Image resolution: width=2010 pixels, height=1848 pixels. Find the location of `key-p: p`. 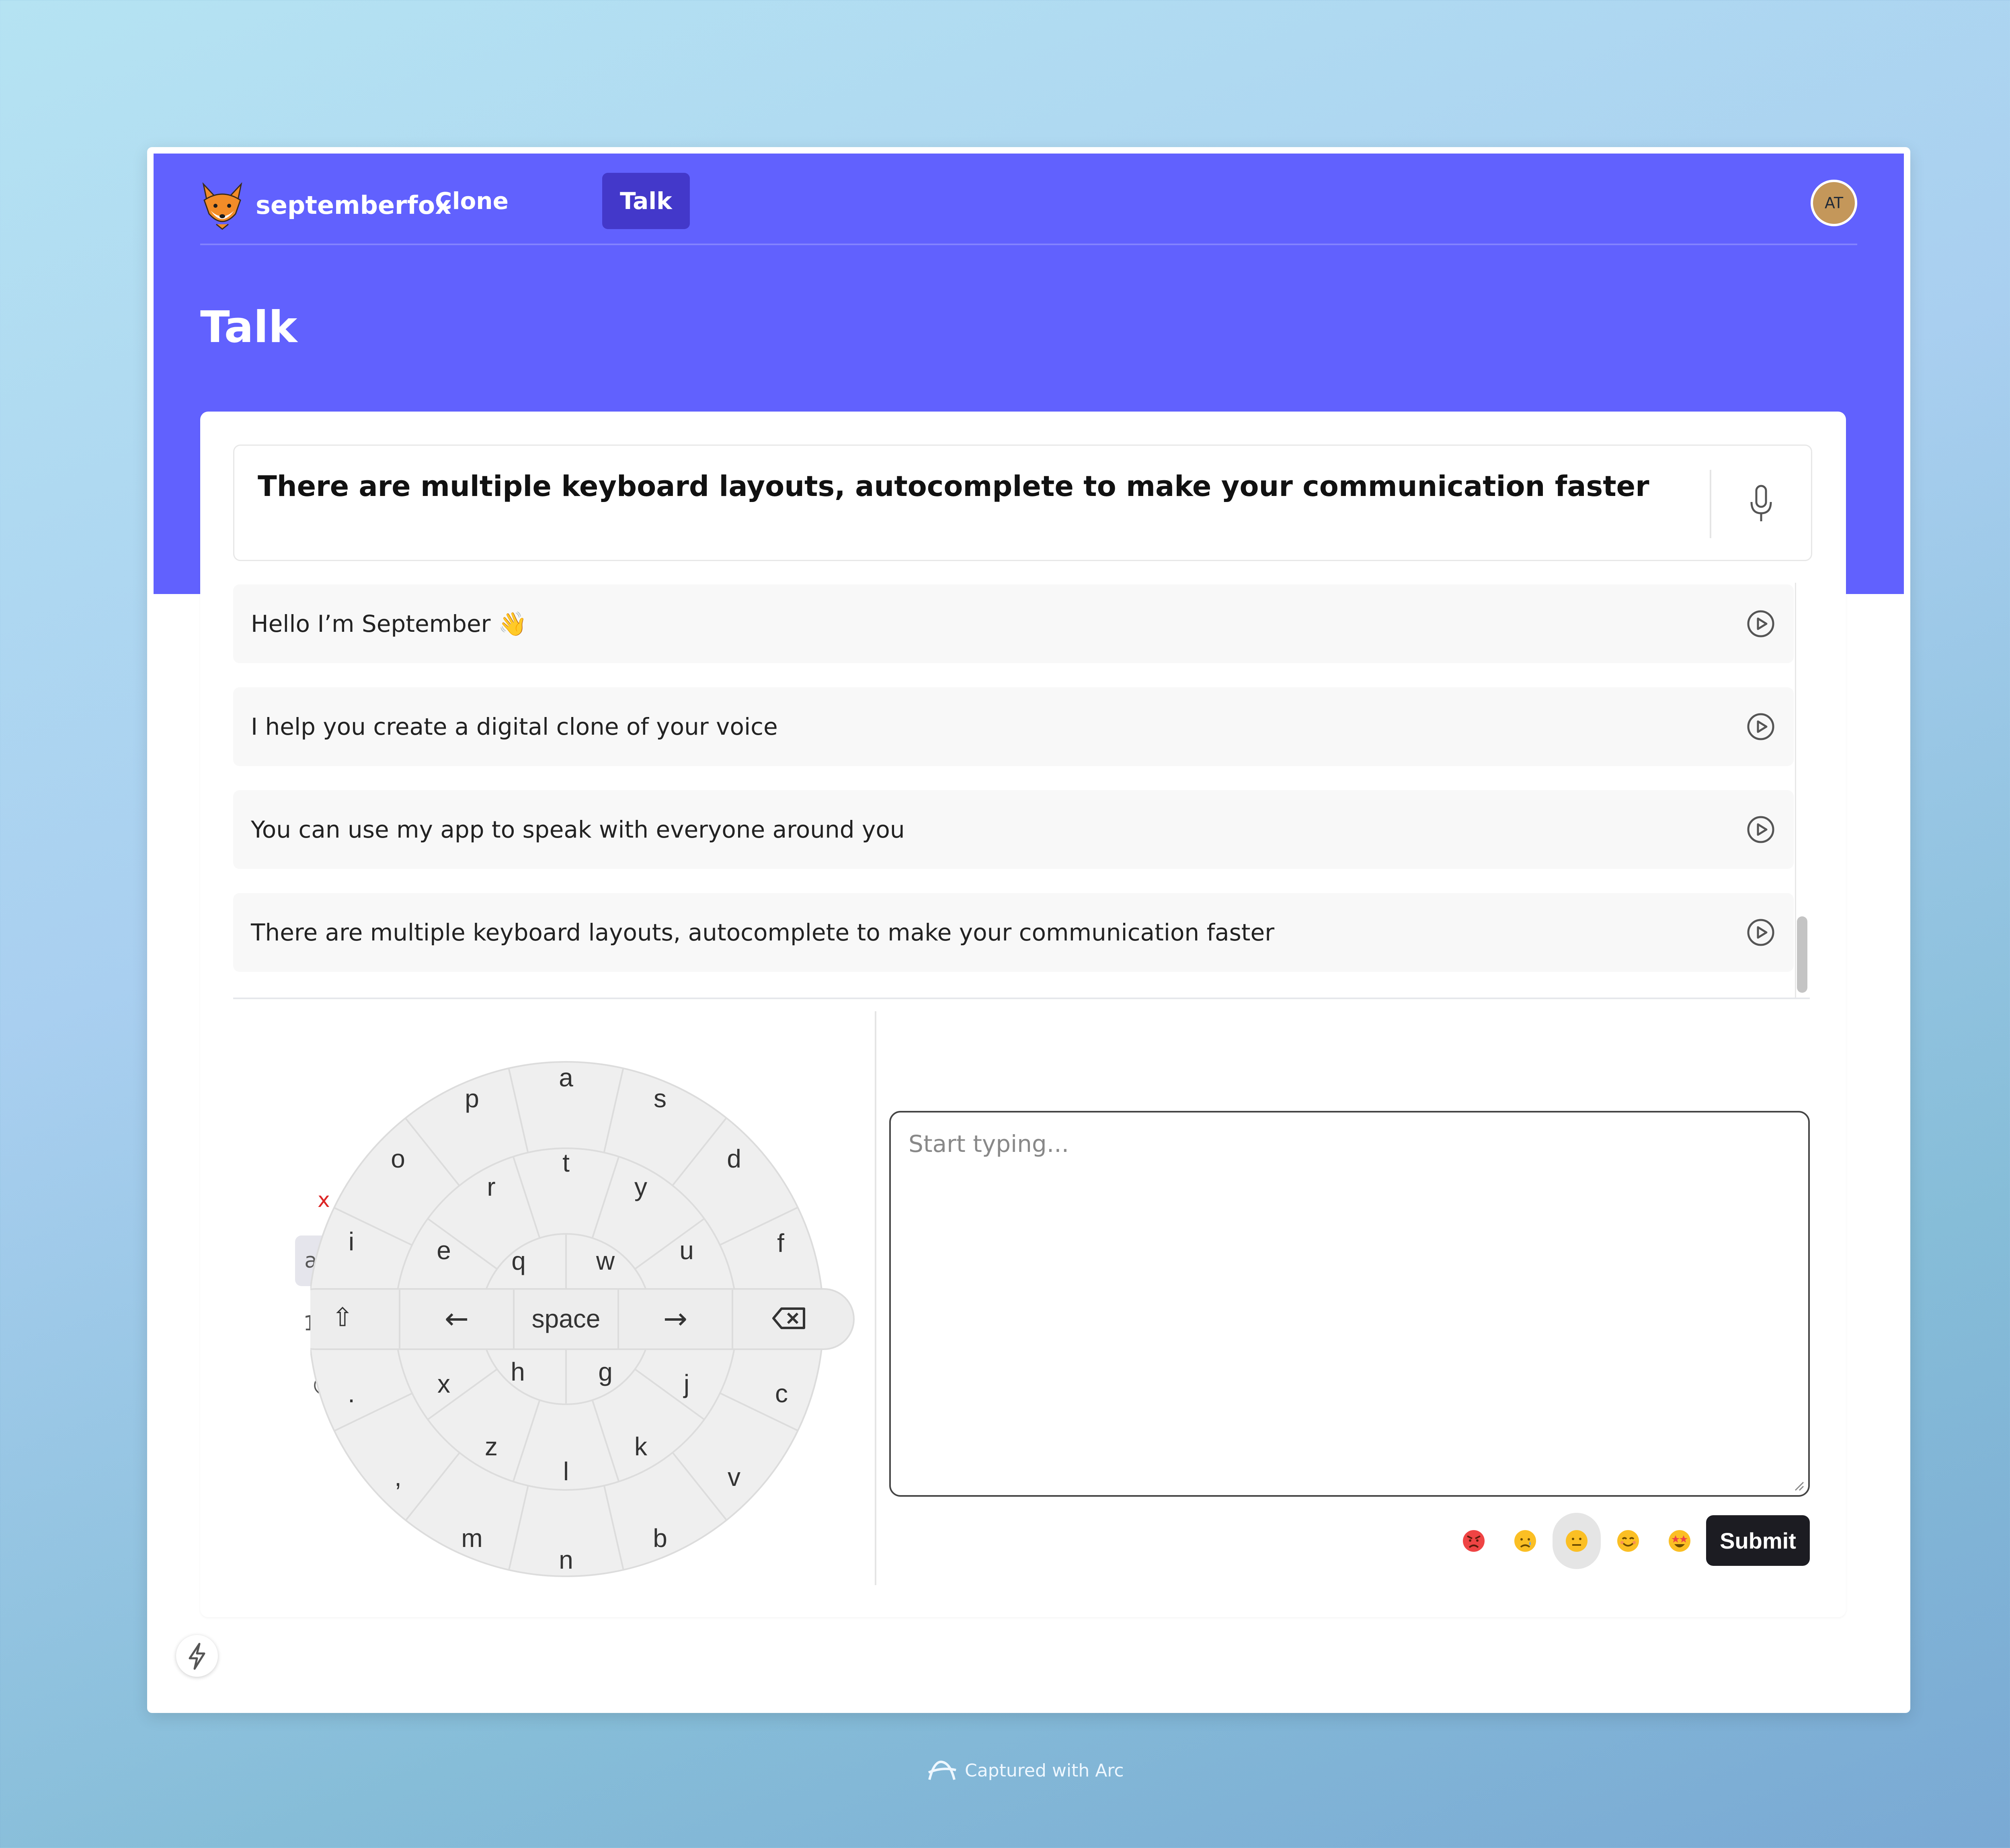

key-p: p is located at coordinates (472, 1098).